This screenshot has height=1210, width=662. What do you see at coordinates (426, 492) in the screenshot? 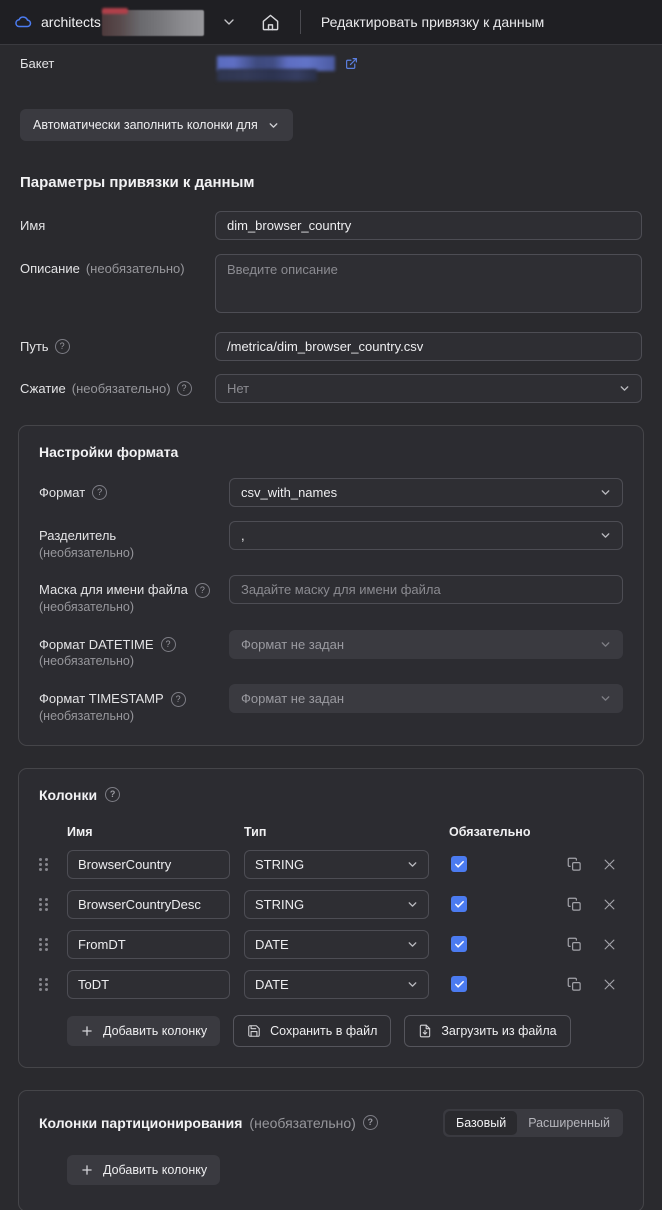
I see `format-select: csv_with_names` at bounding box center [426, 492].